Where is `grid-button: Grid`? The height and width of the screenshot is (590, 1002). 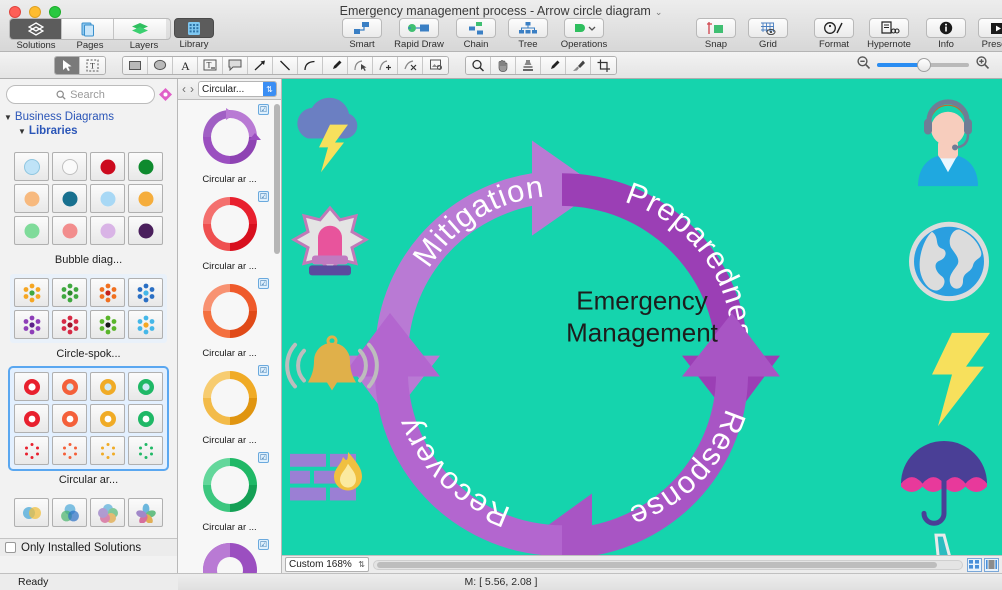
grid-button: Grid is located at coordinates (768, 34).